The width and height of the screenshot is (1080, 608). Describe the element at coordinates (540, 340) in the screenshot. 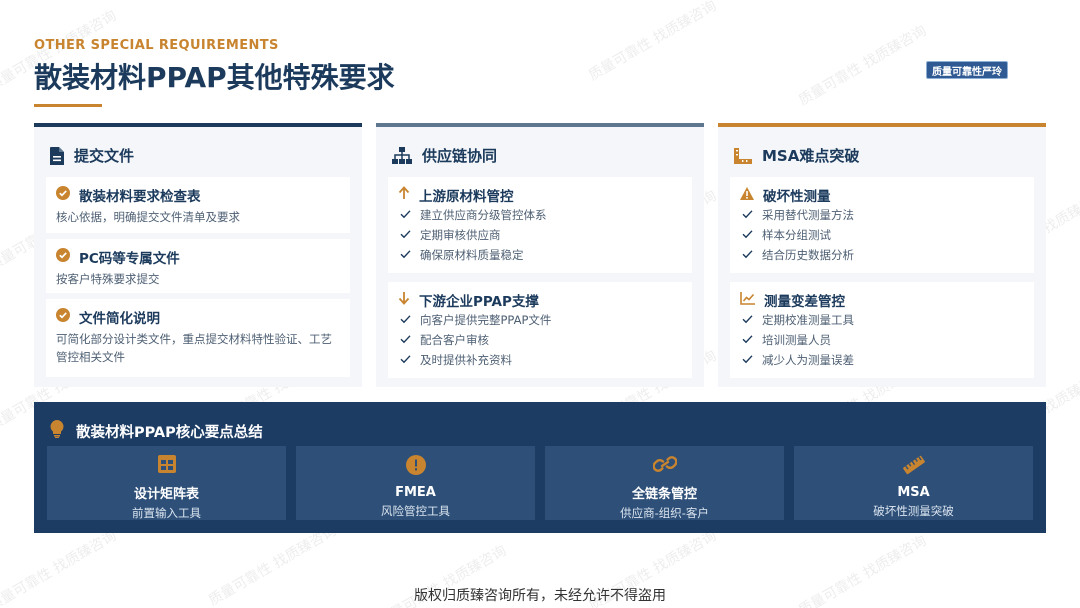

I see `list-item: 配合客户审核` at that location.